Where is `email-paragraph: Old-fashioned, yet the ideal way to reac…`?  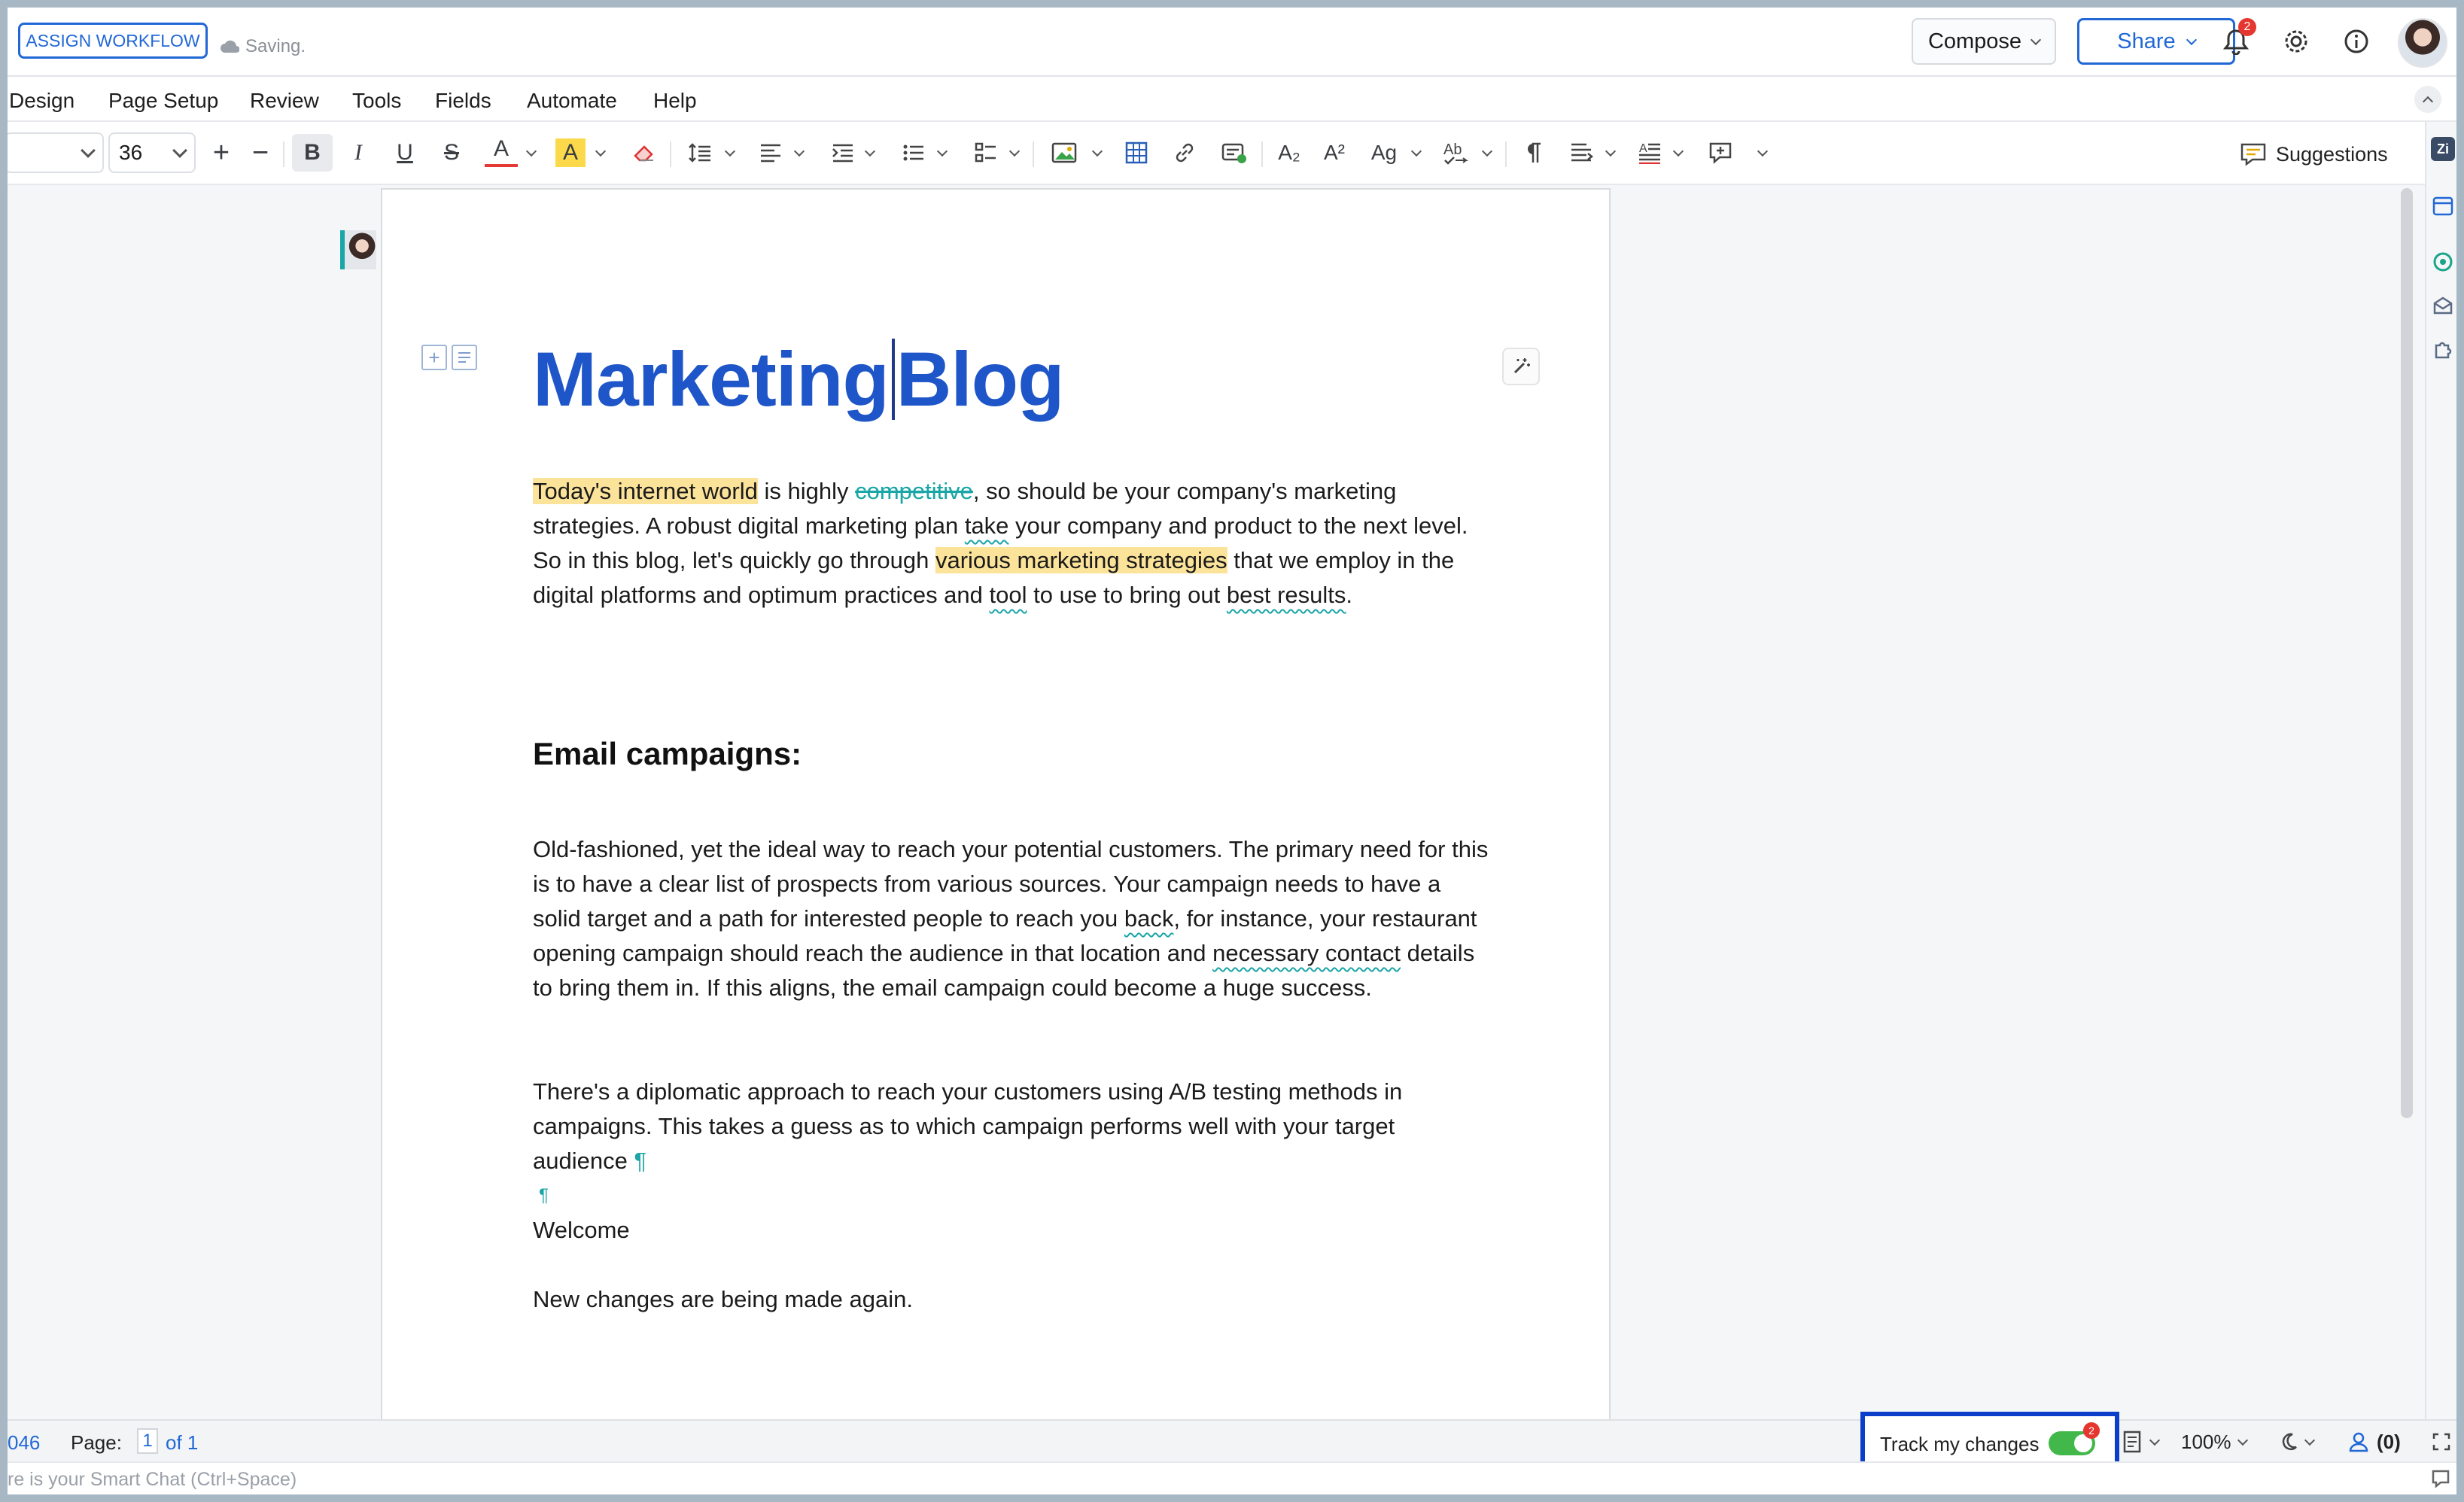 email-paragraph: Old-fashioned, yet the ideal way to reac… is located at coordinates (1011, 918).